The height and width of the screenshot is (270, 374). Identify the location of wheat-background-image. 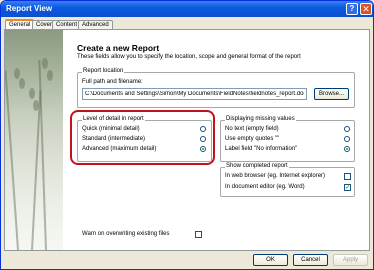
(34, 140).